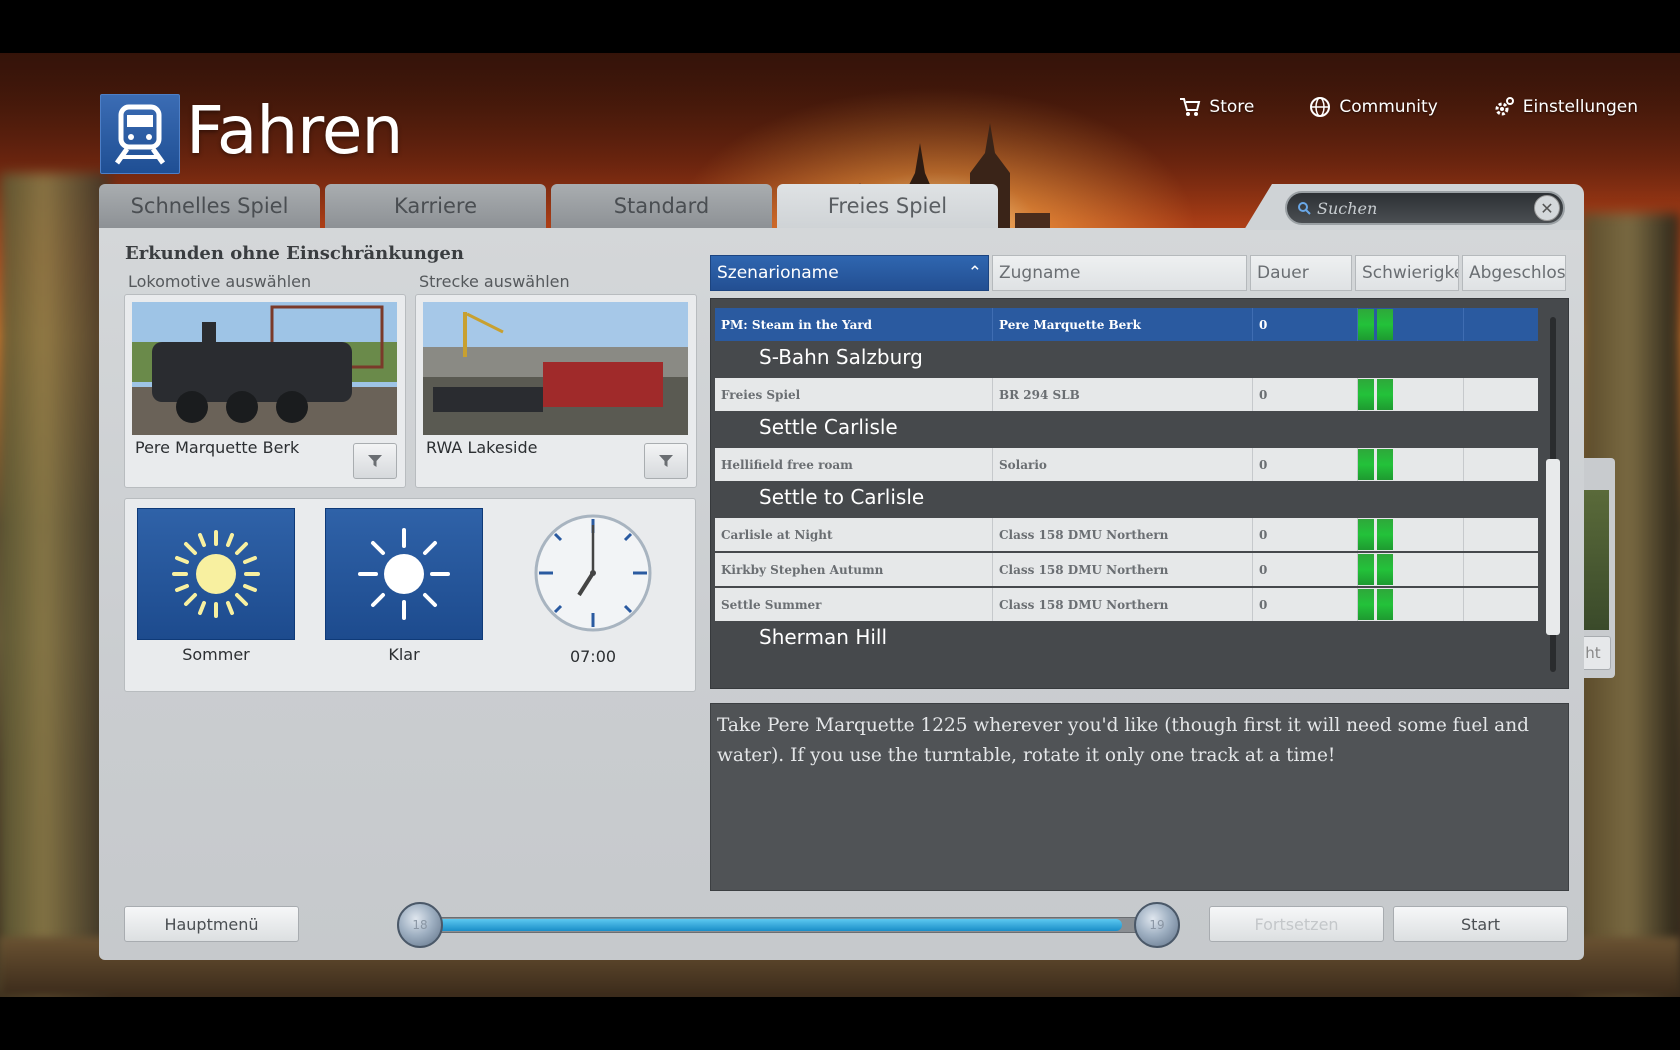  Describe the element at coordinates (887, 206) in the screenshot. I see `tab-free-roam: Freies Spiel` at that location.